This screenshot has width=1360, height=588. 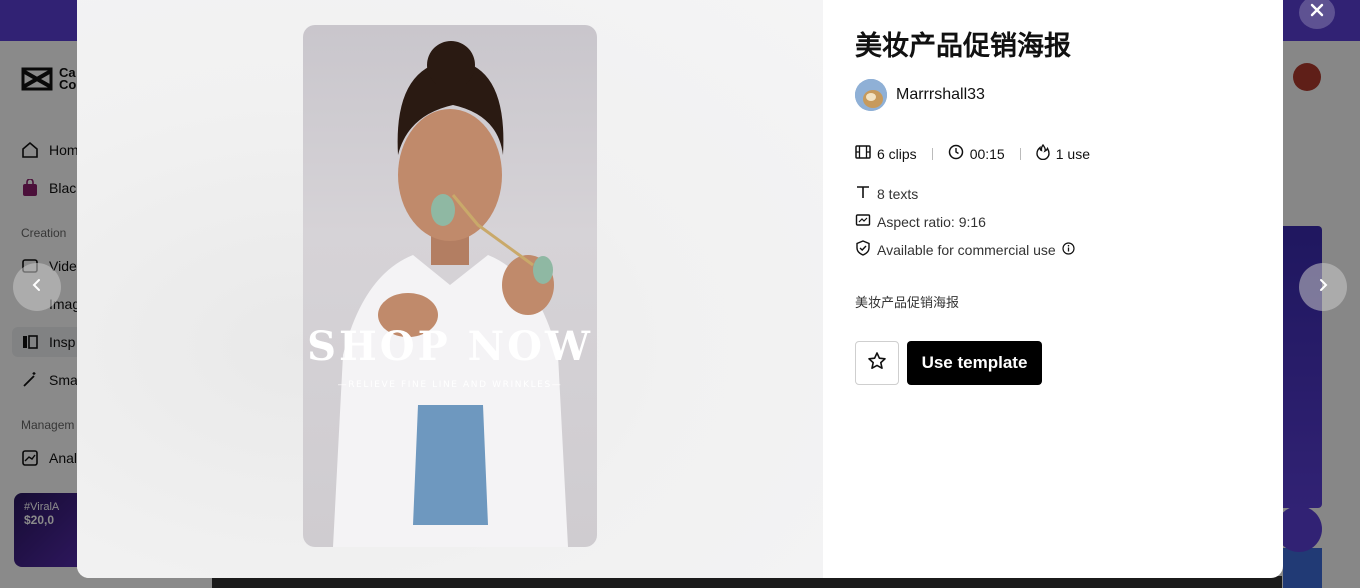 I want to click on aspect-ratio-meta: Aspect ratio: 9:16, so click(x=920, y=221).